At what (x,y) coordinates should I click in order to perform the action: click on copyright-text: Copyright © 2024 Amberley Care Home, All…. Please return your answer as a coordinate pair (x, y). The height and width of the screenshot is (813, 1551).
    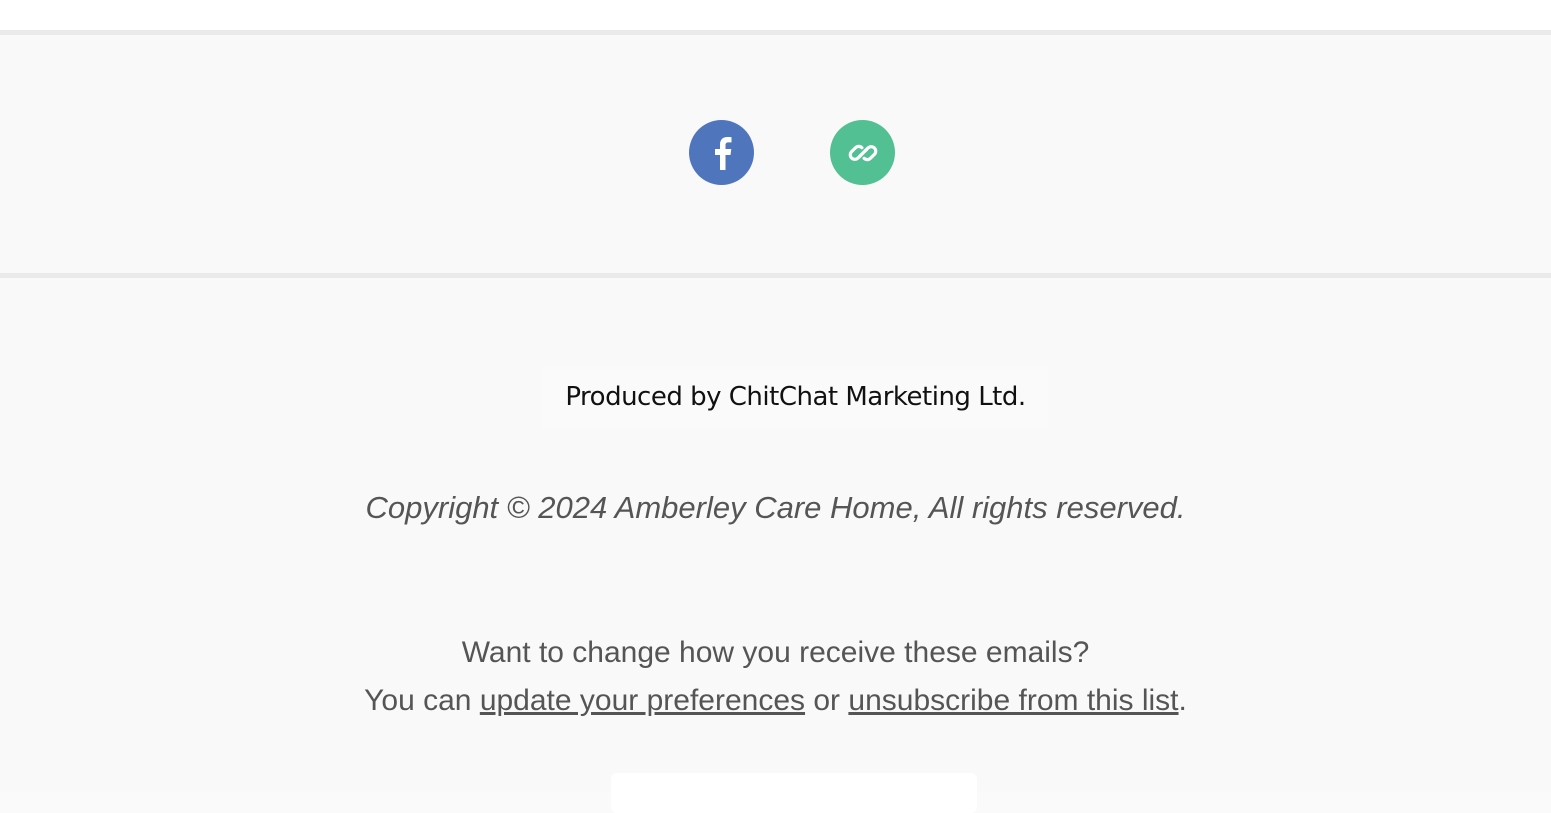
    Looking at the image, I should click on (775, 507).